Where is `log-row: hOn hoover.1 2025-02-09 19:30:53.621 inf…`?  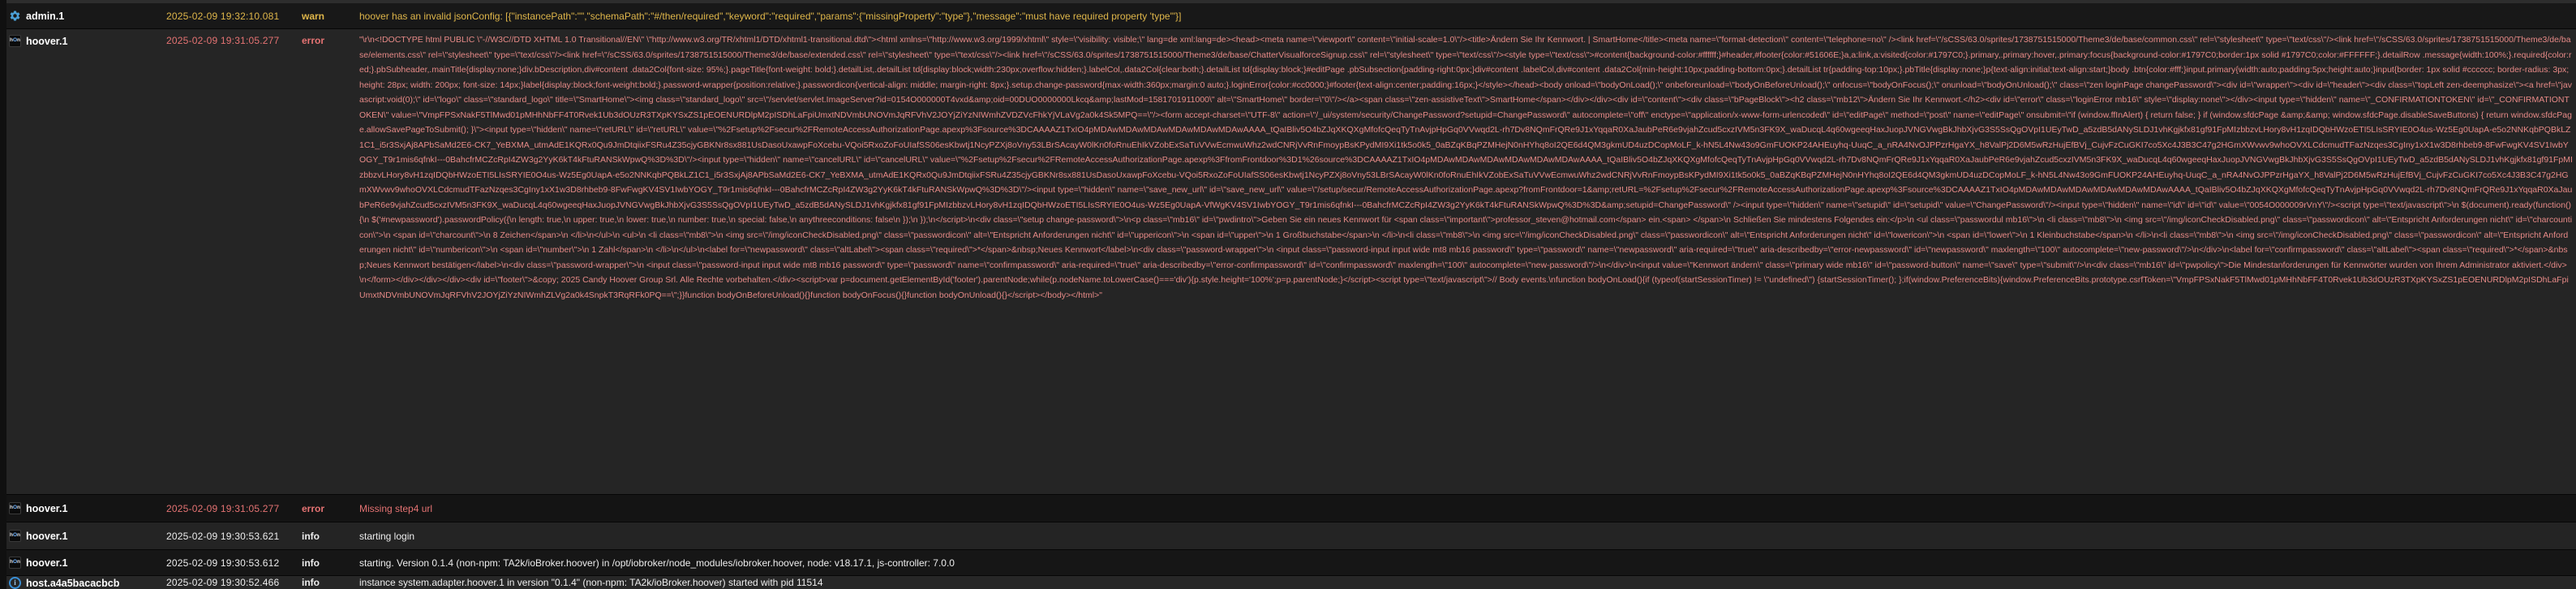 log-row: hOn hoover.1 2025-02-09 19:30:53.621 inf… is located at coordinates (1291, 536).